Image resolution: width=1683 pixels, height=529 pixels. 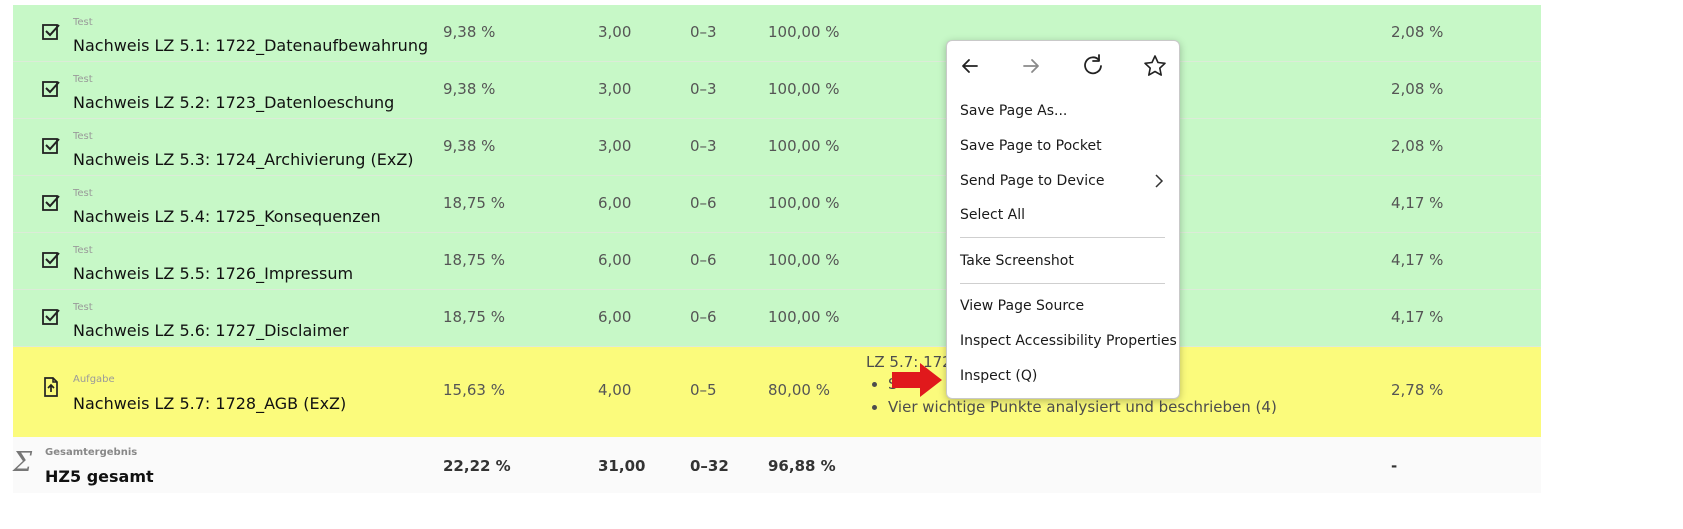 What do you see at coordinates (99, 476) in the screenshot?
I see `total-name: HZ5 gesamt` at bounding box center [99, 476].